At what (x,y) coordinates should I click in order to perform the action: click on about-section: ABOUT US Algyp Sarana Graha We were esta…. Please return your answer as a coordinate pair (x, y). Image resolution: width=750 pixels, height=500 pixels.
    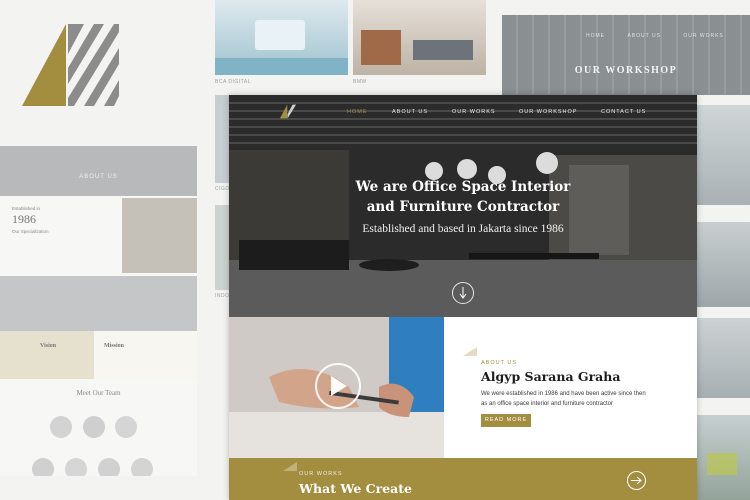
    Looking at the image, I should click on (570, 387).